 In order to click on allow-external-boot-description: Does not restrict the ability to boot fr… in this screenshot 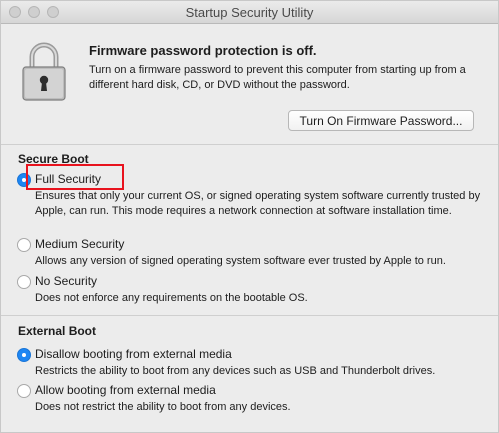, I will do `click(163, 407)`.